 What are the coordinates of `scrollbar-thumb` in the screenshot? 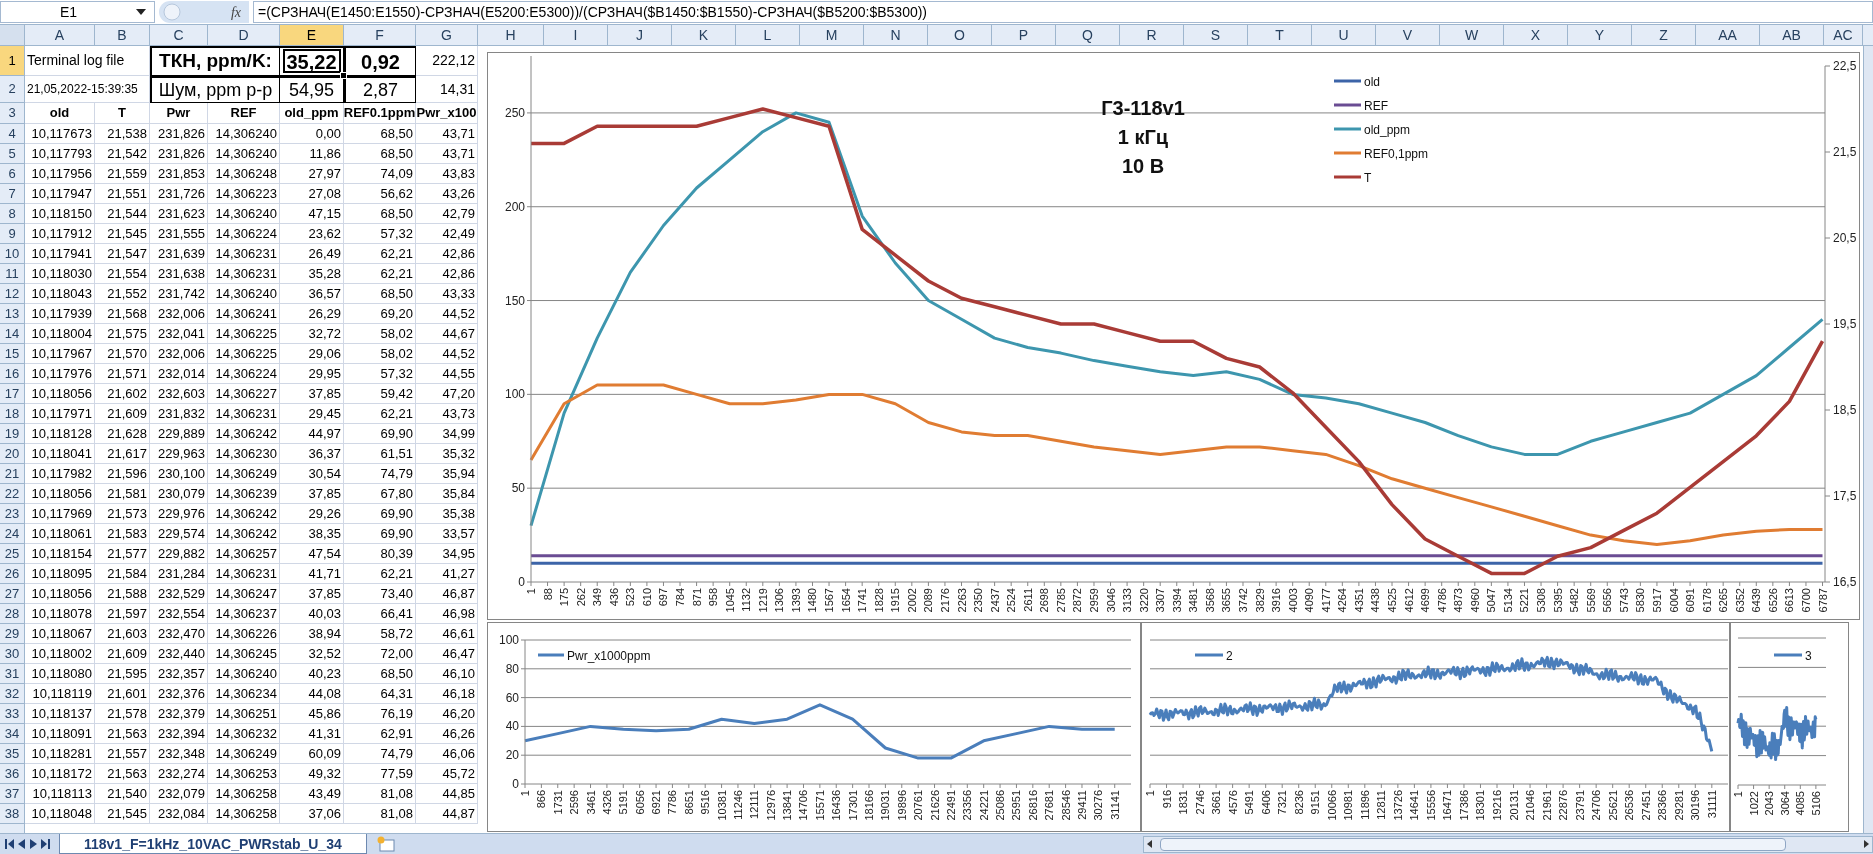 It's located at (1473, 844).